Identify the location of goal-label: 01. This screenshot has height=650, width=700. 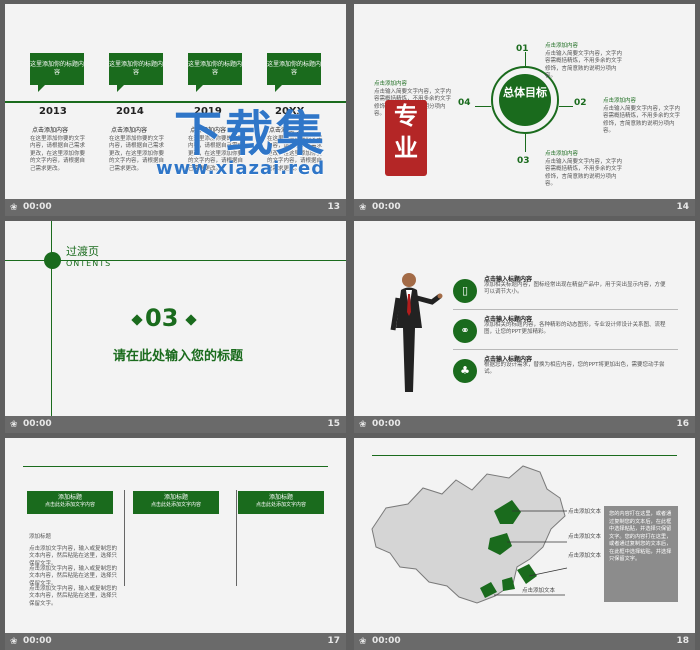
(522, 49).